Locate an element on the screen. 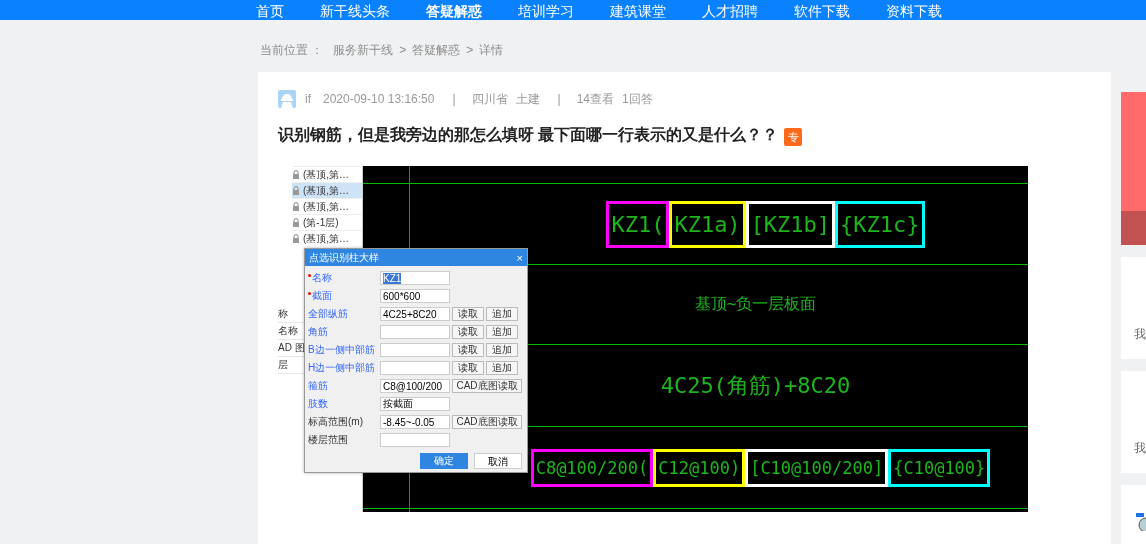 The image size is (1146, 544). chat-bubble-icon is located at coordinates (1141, 522).